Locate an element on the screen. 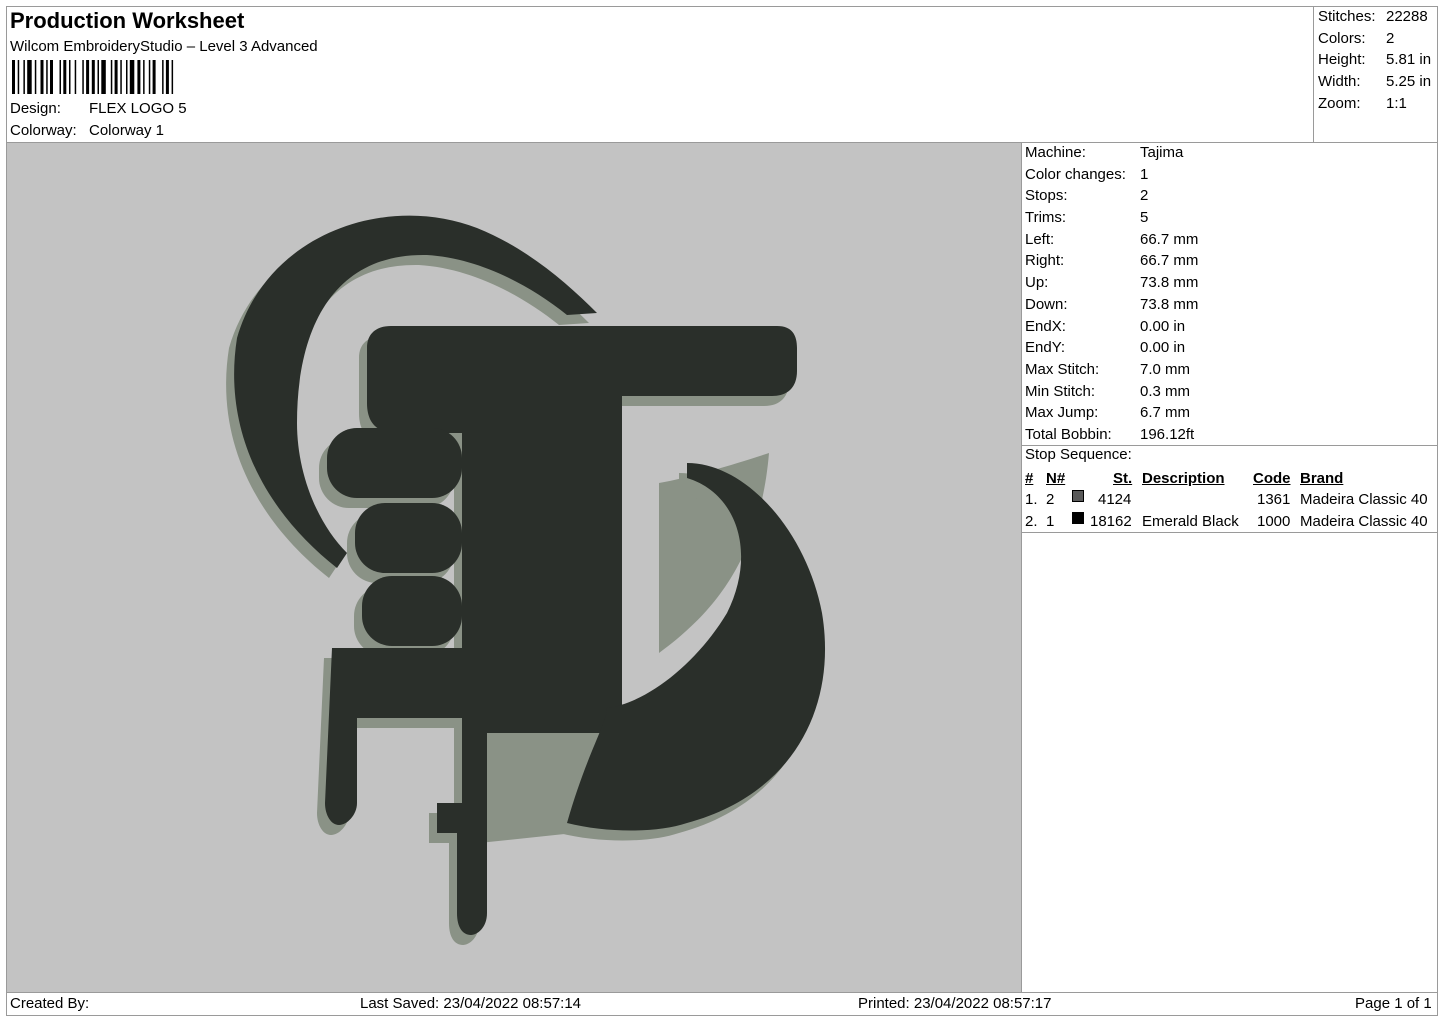  col-brand-header: Brand is located at coordinates (1322, 478).